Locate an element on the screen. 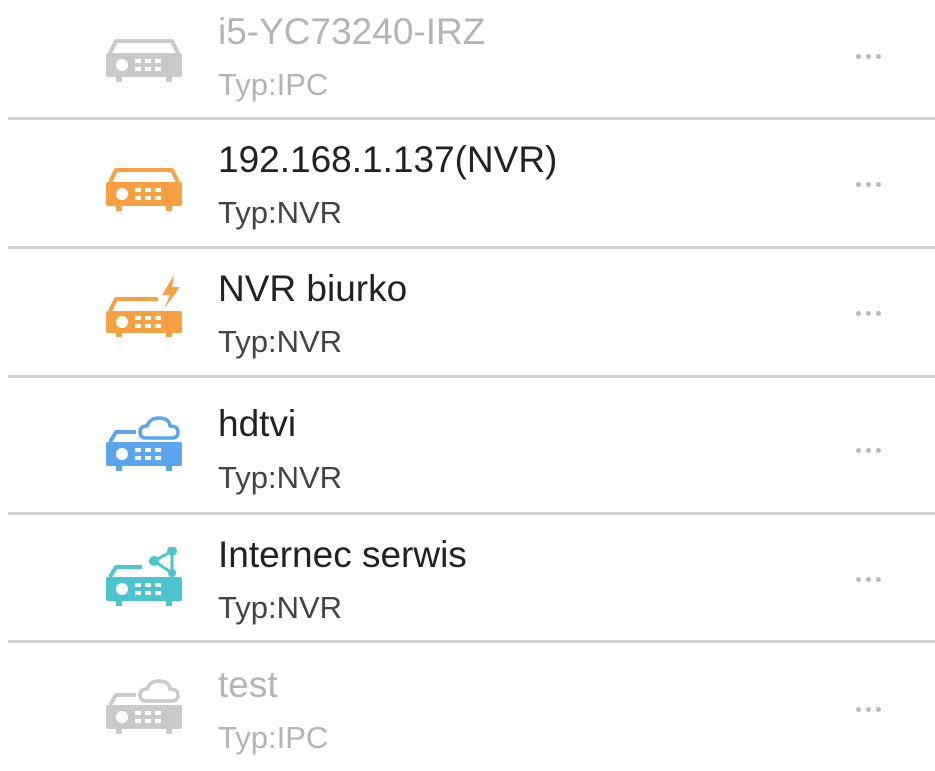 The height and width of the screenshot is (771, 935). device-name: test is located at coordinates (248, 684).